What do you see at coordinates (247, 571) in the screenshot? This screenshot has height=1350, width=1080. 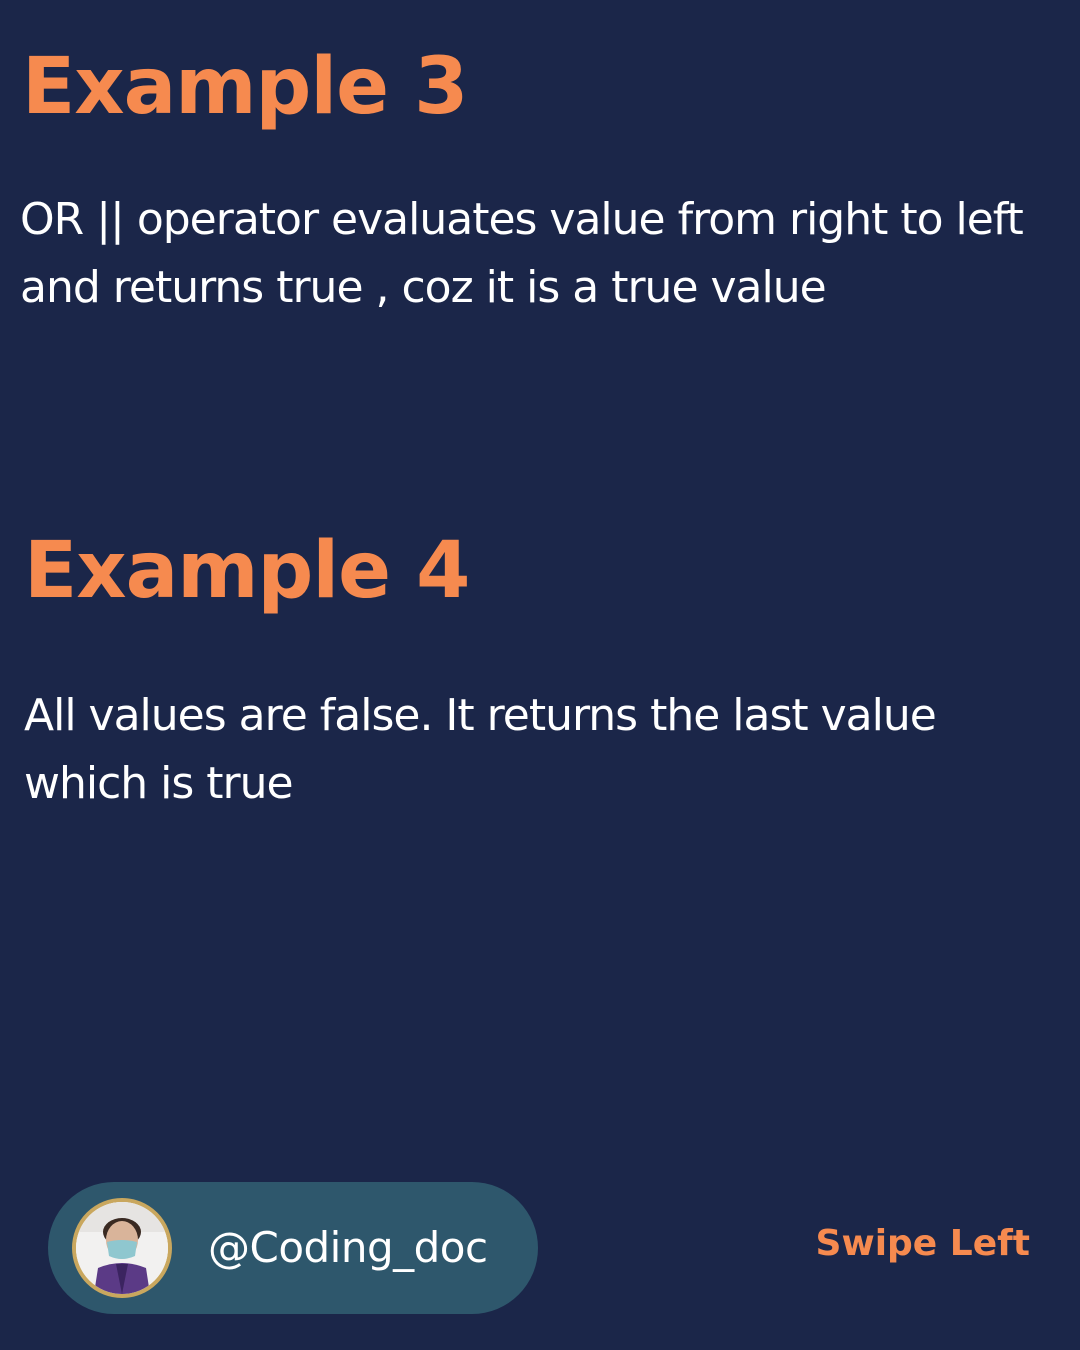 I see `example-4-heading: Example 4` at bounding box center [247, 571].